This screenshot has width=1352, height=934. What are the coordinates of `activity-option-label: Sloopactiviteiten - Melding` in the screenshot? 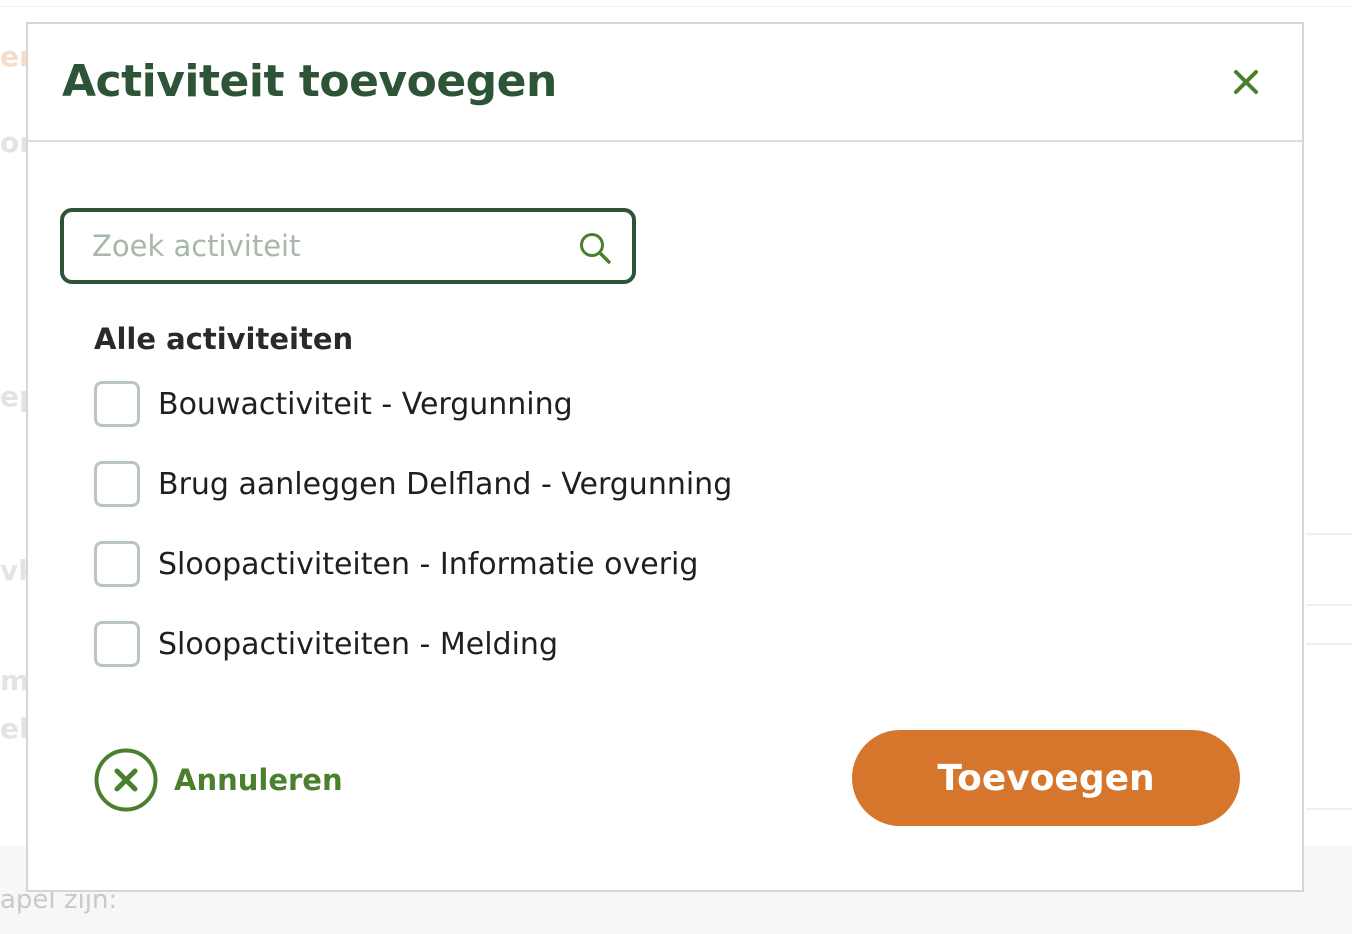 It's located at (358, 644).